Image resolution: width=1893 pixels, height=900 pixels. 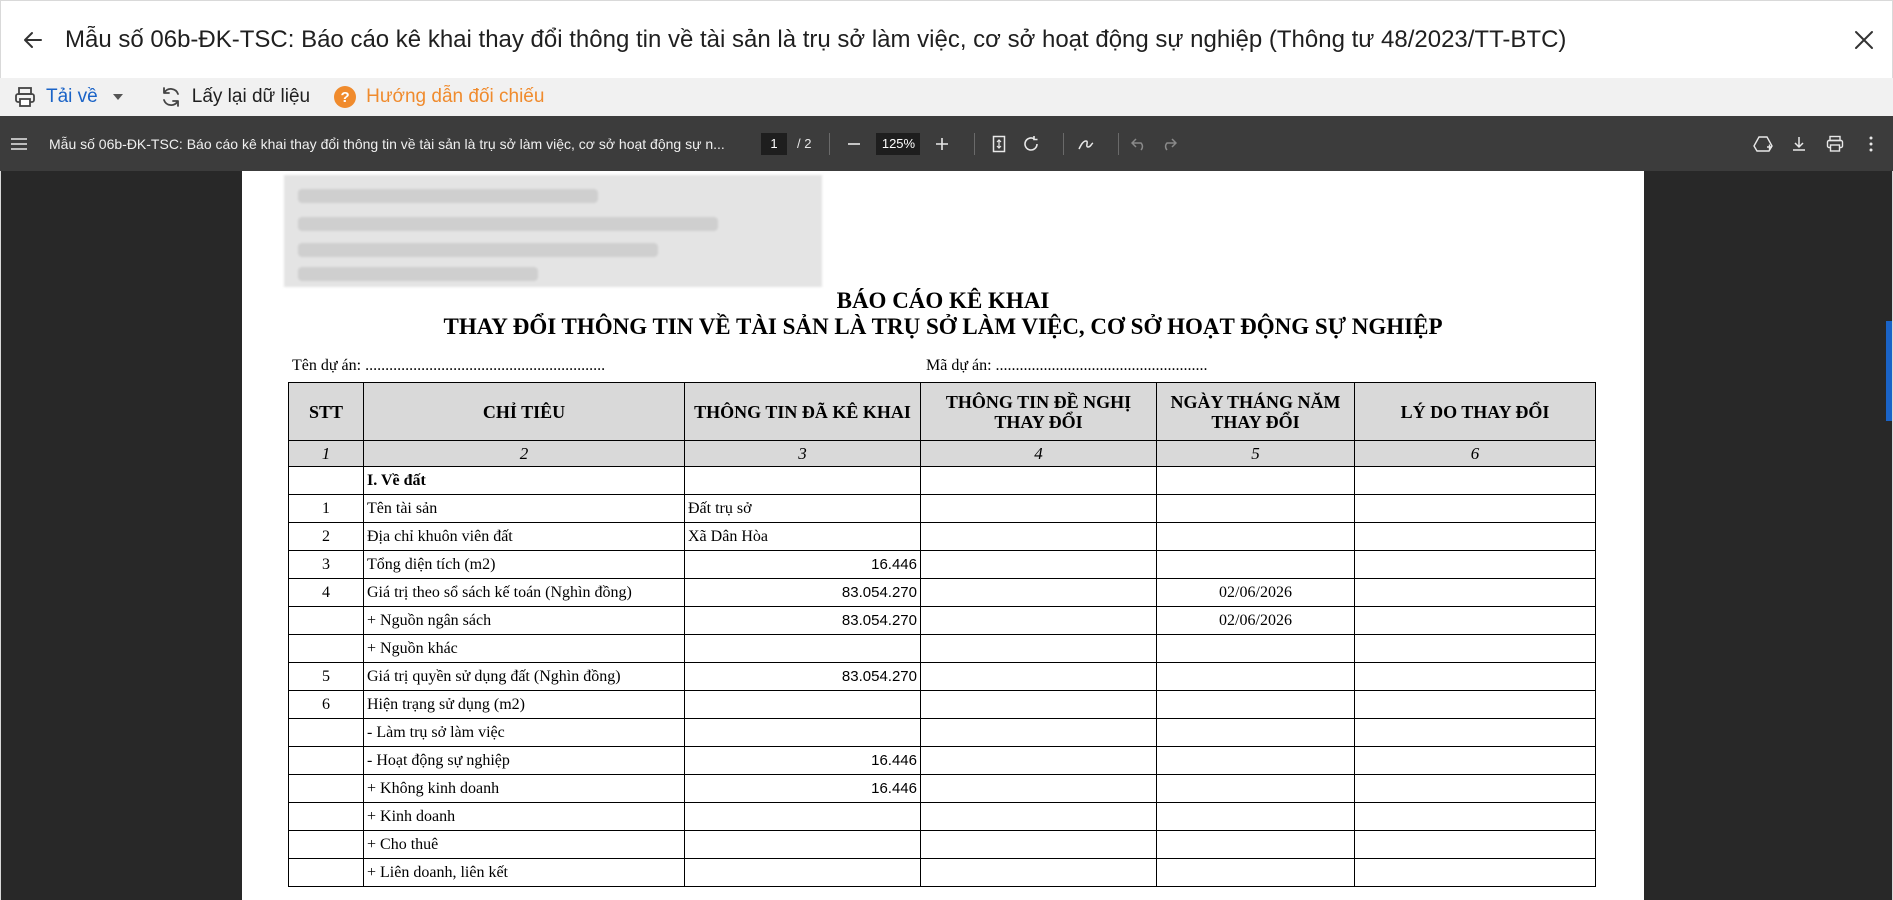 I want to click on cell-label: - Hoạt động sự nghiệp, so click(x=524, y=760).